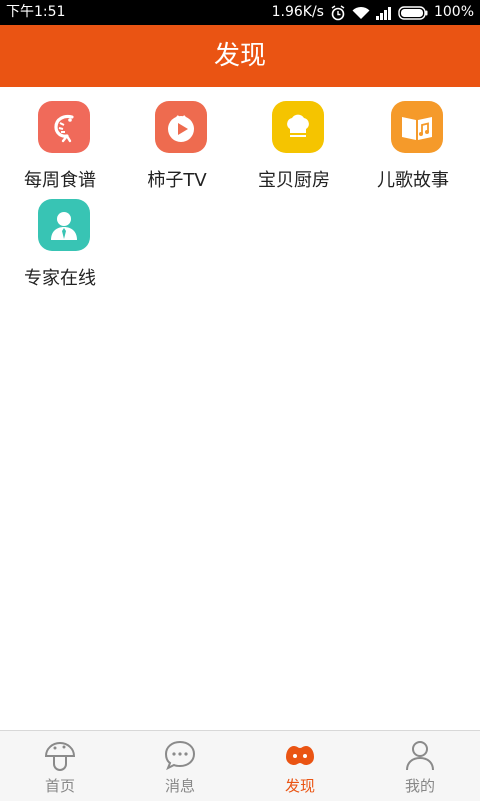 This screenshot has height=801, width=480. I want to click on feature-persimmon-tv: 柿子TV, so click(177, 139).